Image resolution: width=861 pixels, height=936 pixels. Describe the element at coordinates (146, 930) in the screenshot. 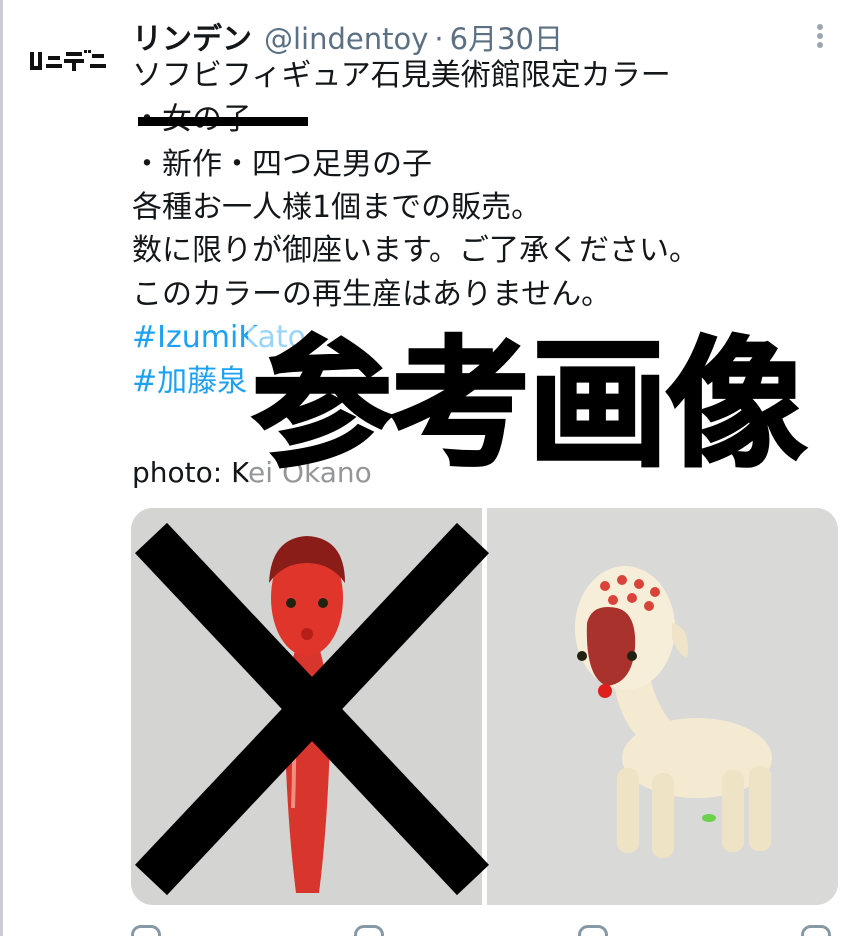

I see `reply-icon` at that location.